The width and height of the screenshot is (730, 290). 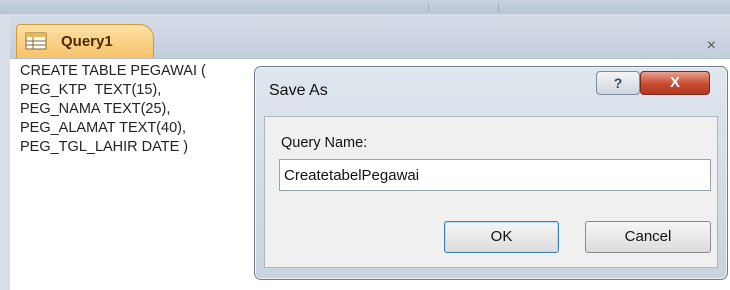 I want to click on query-name-label: Query Name:, so click(x=324, y=143).